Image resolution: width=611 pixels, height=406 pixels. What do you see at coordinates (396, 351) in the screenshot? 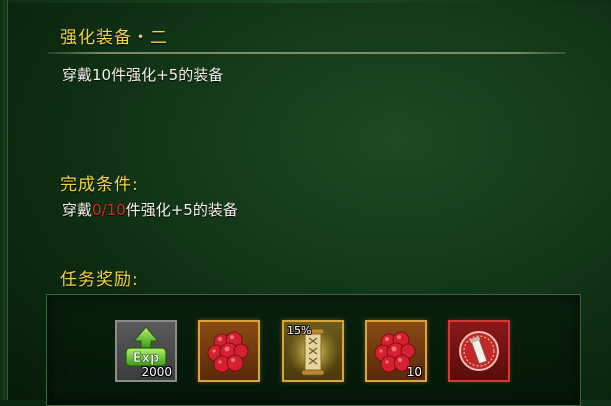
I see `reward-slot-red-gem-stack: 10` at bounding box center [396, 351].